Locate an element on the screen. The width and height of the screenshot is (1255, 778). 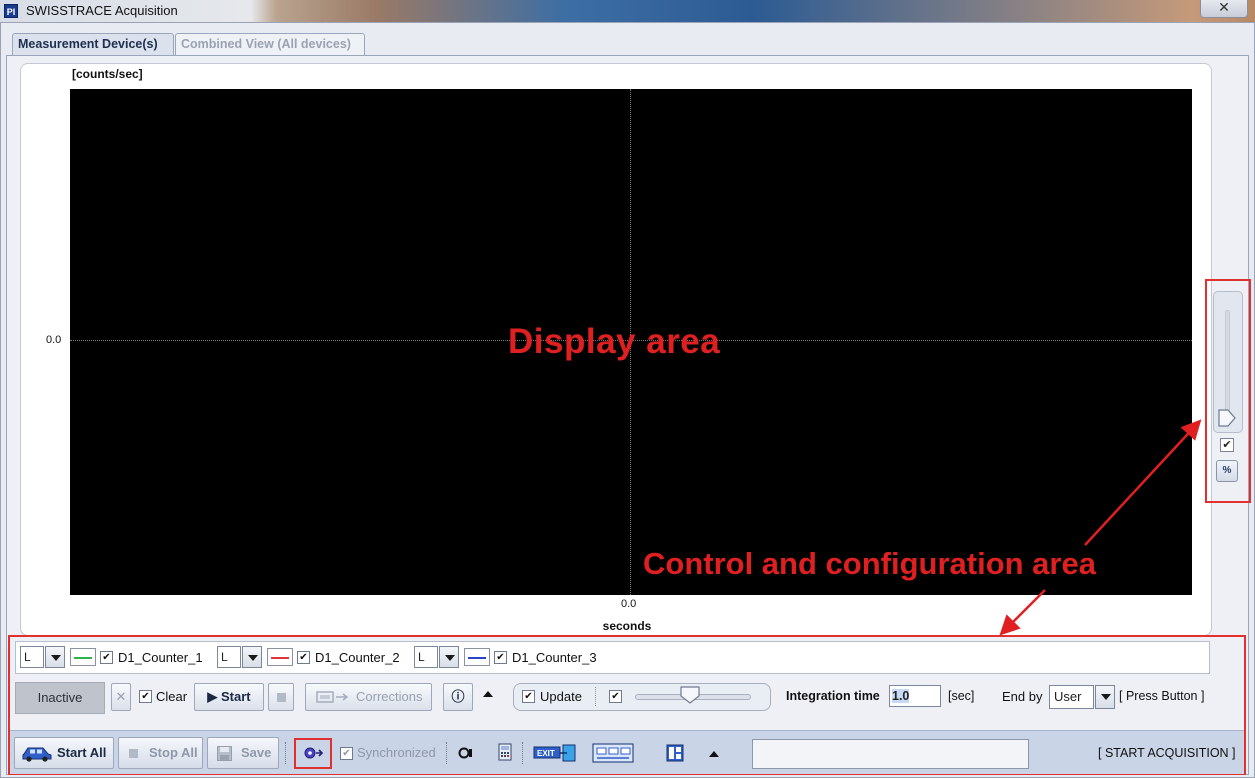
press-button-label: [ Press Button ] is located at coordinates (1162, 696).